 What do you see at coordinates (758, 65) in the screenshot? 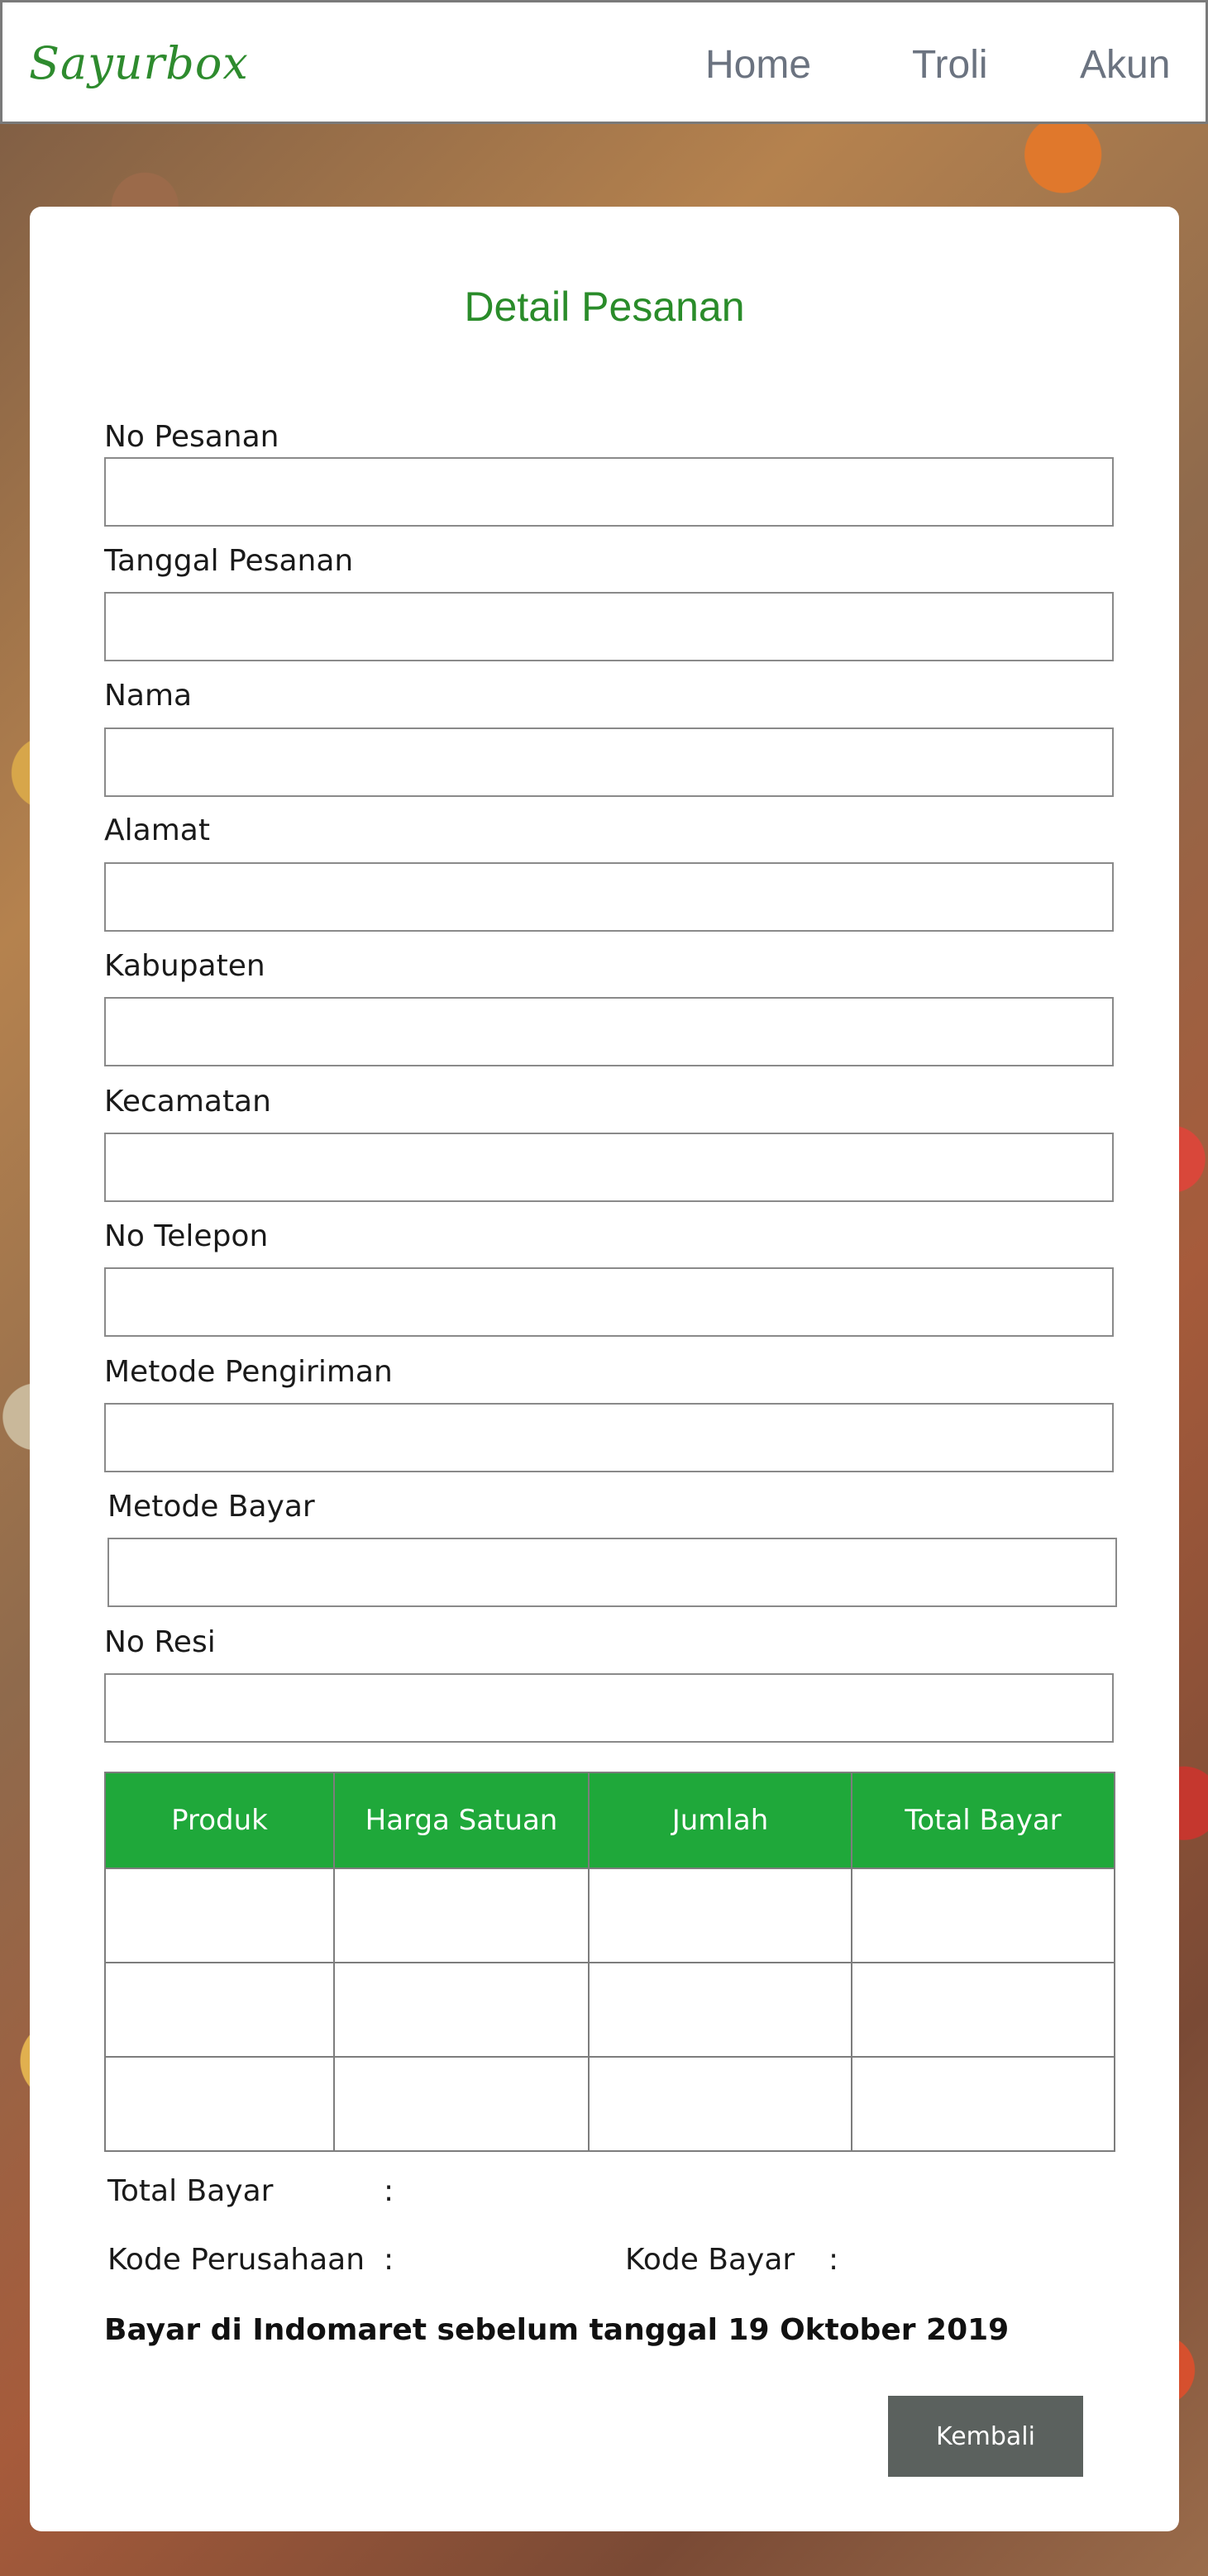
I see `nav-link-home: Home` at bounding box center [758, 65].